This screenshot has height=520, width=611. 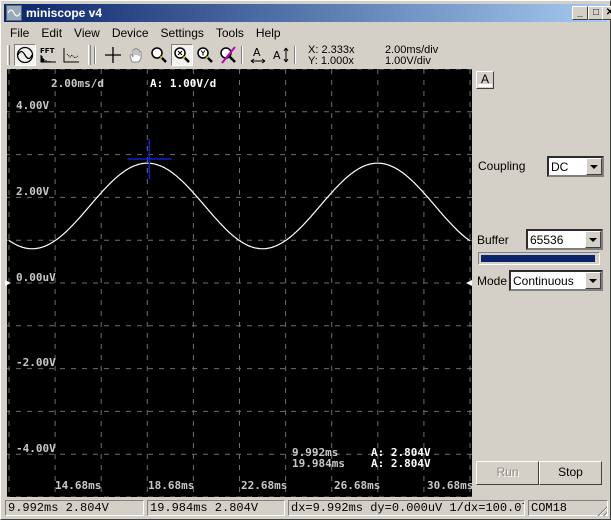 What do you see at coordinates (51, 33) in the screenshot?
I see `menu-edit: Edit` at bounding box center [51, 33].